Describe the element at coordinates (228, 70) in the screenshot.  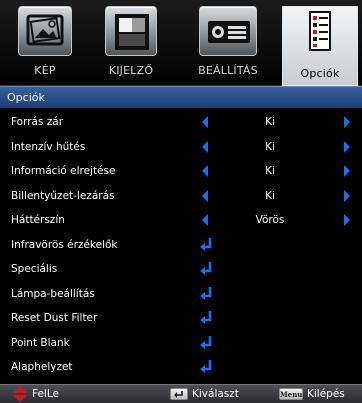
I see `tab-label: BEÁLLÍTÁS` at that location.